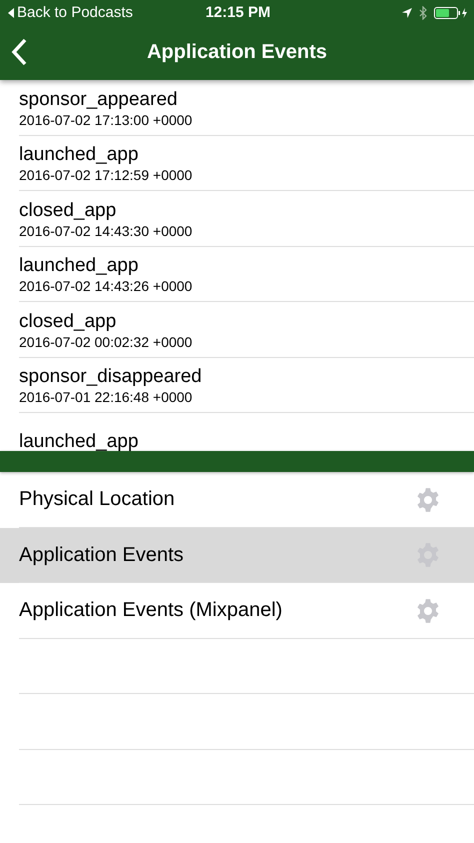 The image size is (474, 843). I want to click on back-triangle-icon, so click(11, 13).